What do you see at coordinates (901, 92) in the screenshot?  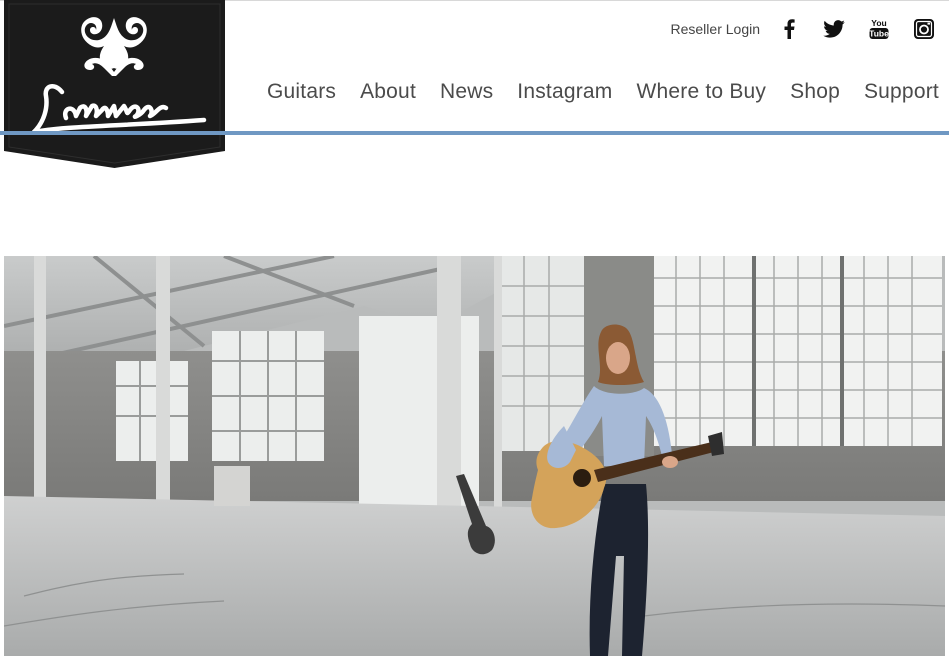 I see `nav-item-support: Support` at bounding box center [901, 92].